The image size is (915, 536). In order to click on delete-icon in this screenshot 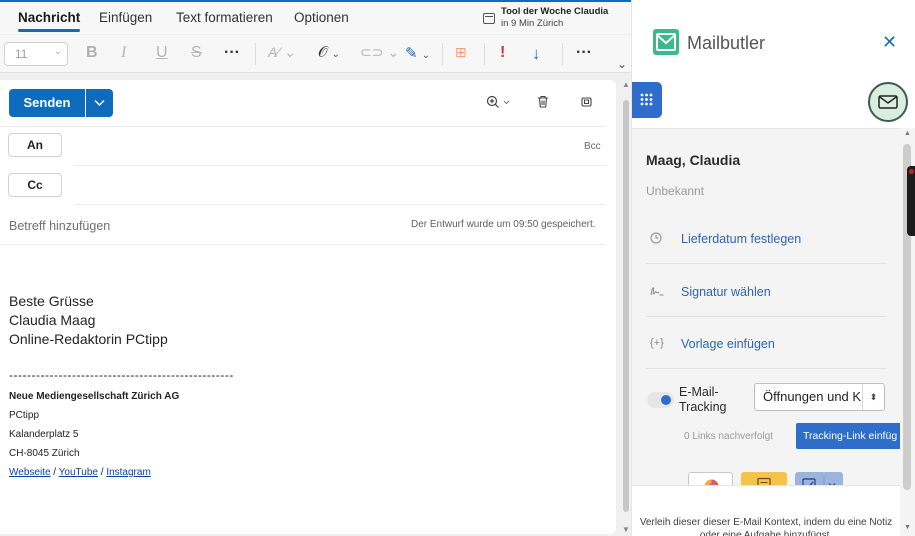, I will do `click(543, 104)`.